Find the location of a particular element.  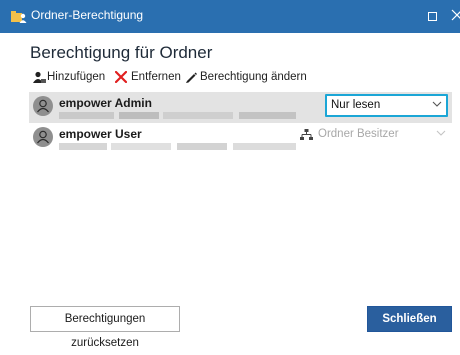

add-user-icon is located at coordinates (39, 77).